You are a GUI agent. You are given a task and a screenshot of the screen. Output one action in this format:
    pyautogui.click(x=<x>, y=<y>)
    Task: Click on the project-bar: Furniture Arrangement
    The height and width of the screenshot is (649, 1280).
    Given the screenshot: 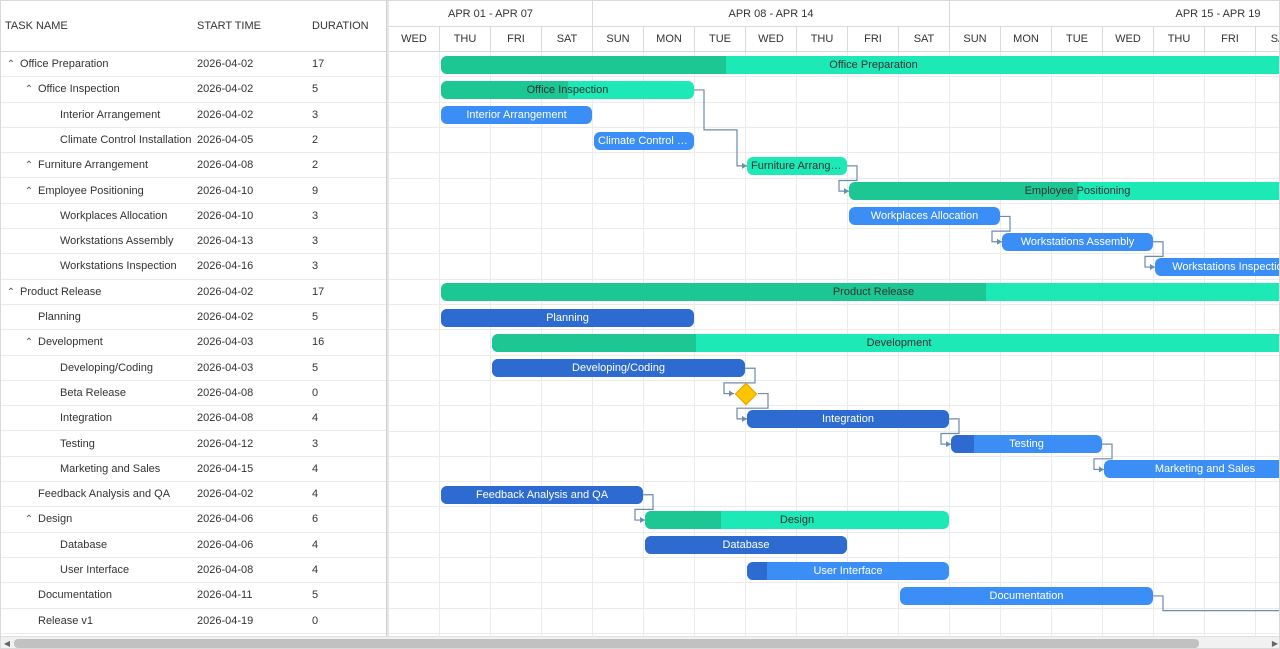 What is the action you would take?
    pyautogui.click(x=797, y=165)
    